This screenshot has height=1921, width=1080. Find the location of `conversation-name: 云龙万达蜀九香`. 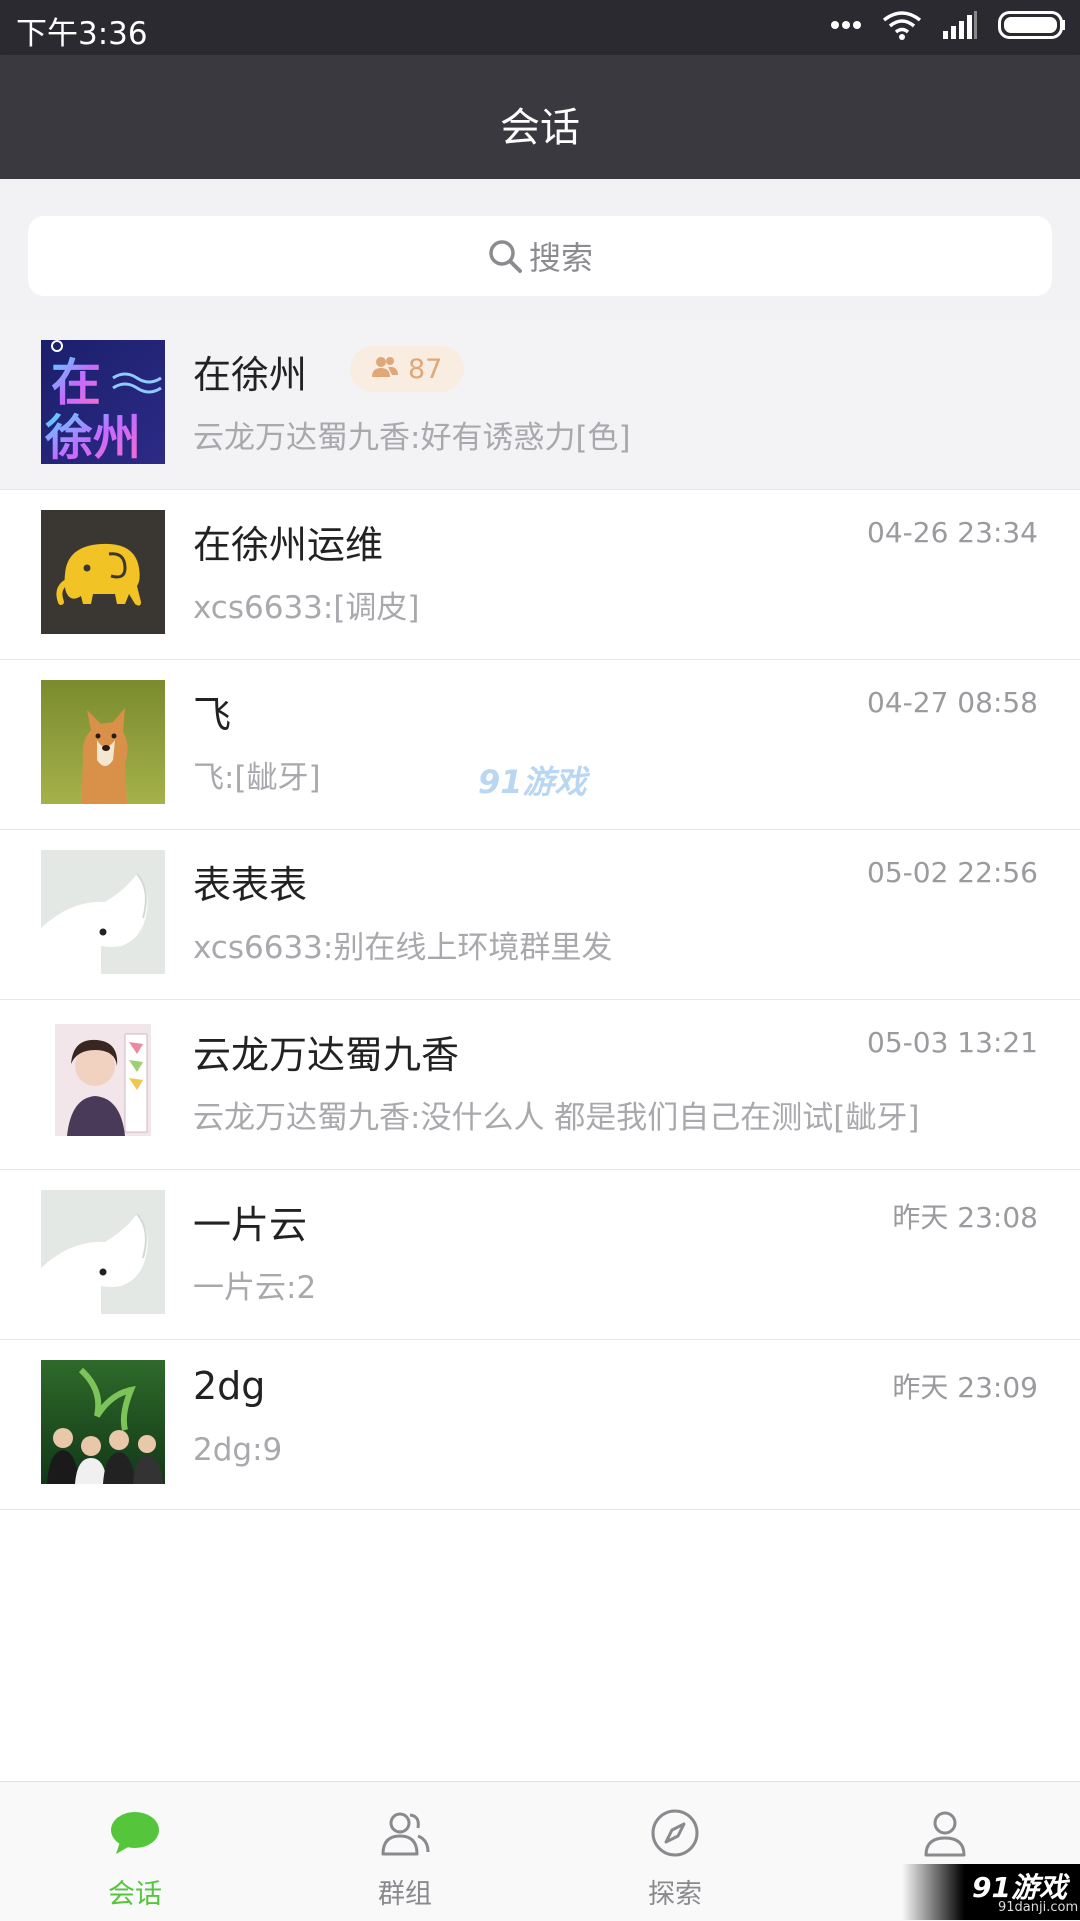

conversation-name: 云龙万达蜀九香 is located at coordinates (326, 1055).